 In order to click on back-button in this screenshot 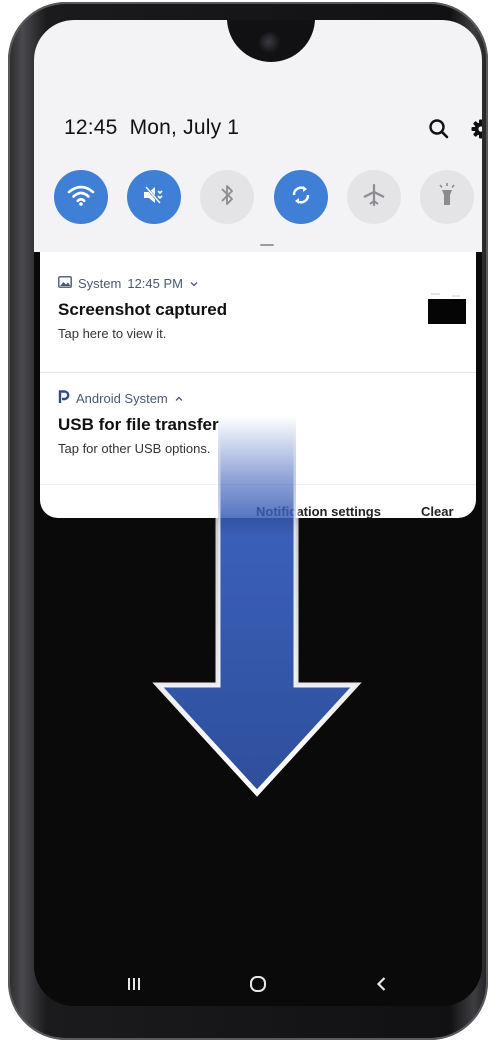, I will do `click(382, 986)`.